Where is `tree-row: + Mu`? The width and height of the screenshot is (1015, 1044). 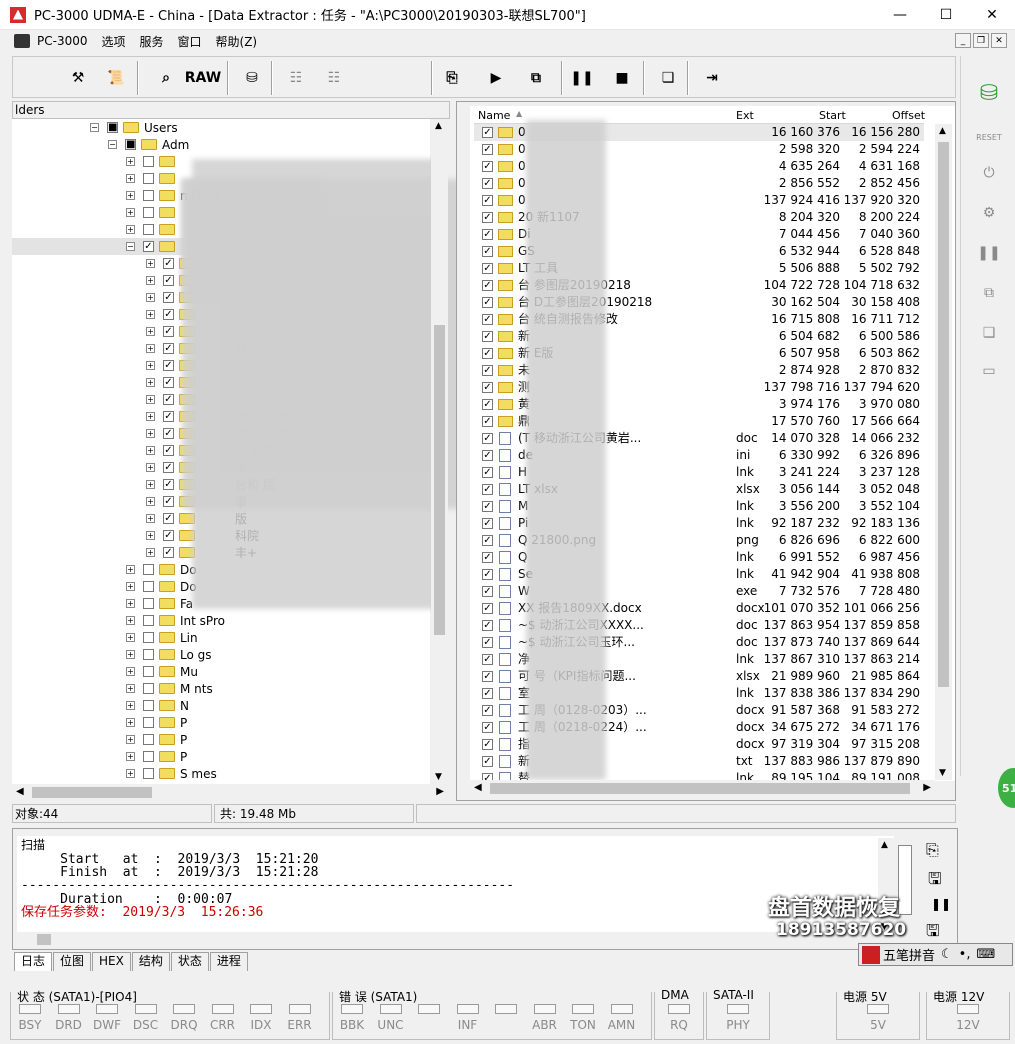
tree-row: + Mu is located at coordinates (162, 671).